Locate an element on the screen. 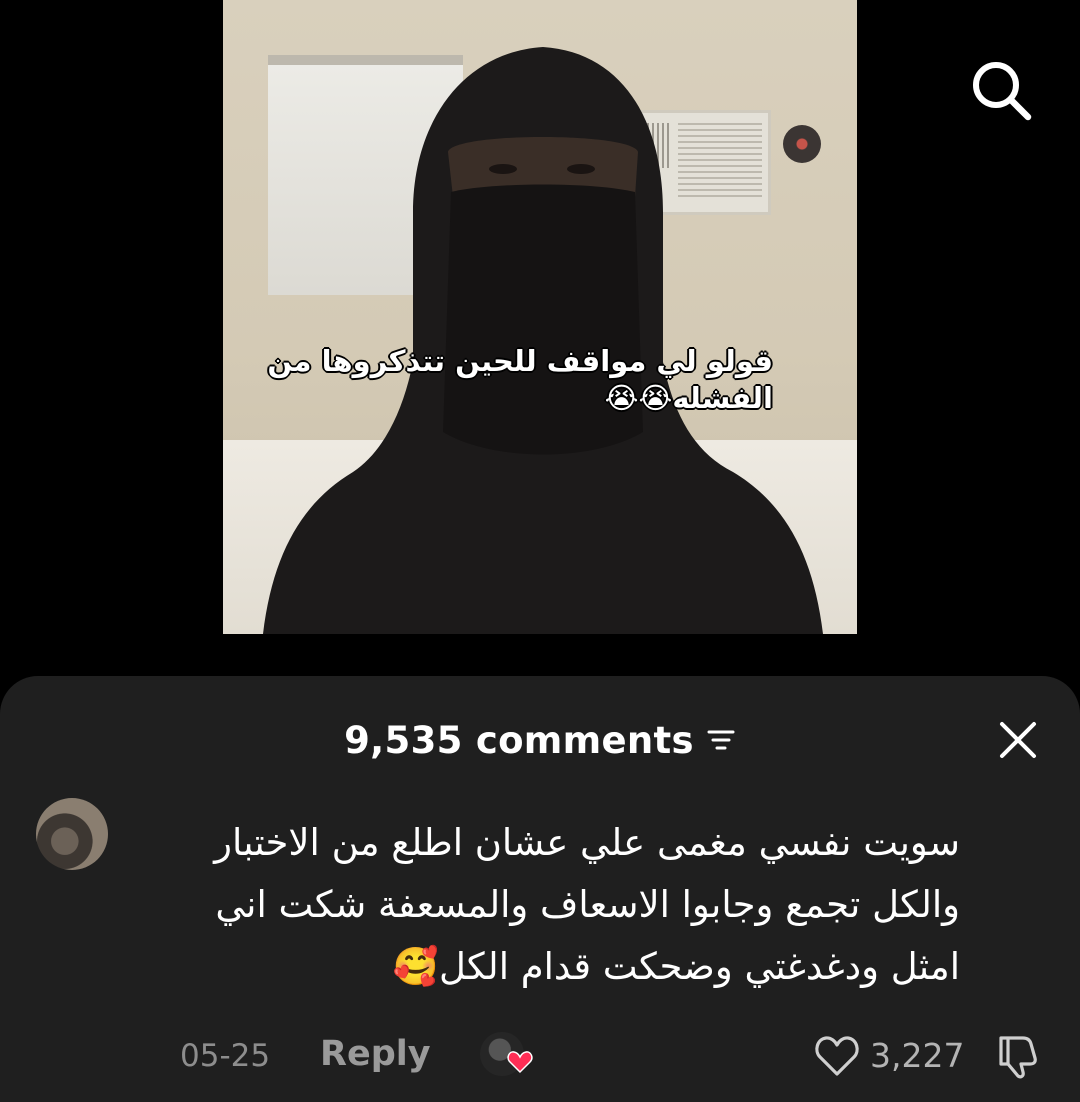 The image size is (1080, 1102). search-button is located at coordinates (1001, 91).